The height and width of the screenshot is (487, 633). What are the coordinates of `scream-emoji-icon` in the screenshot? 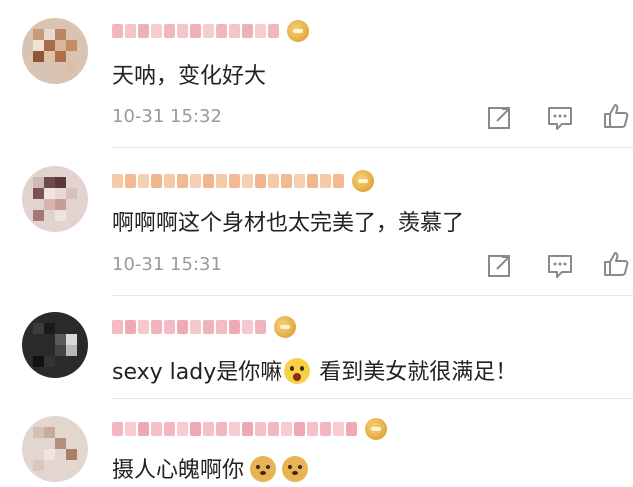 It's located at (297, 371).